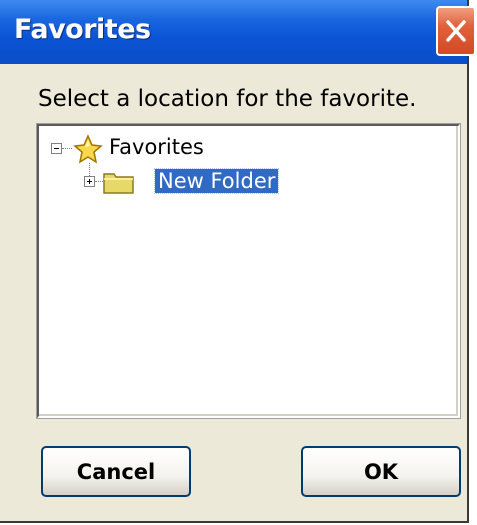 This screenshot has width=477, height=525. Describe the element at coordinates (381, 471) in the screenshot. I see `ok-button: OK` at that location.